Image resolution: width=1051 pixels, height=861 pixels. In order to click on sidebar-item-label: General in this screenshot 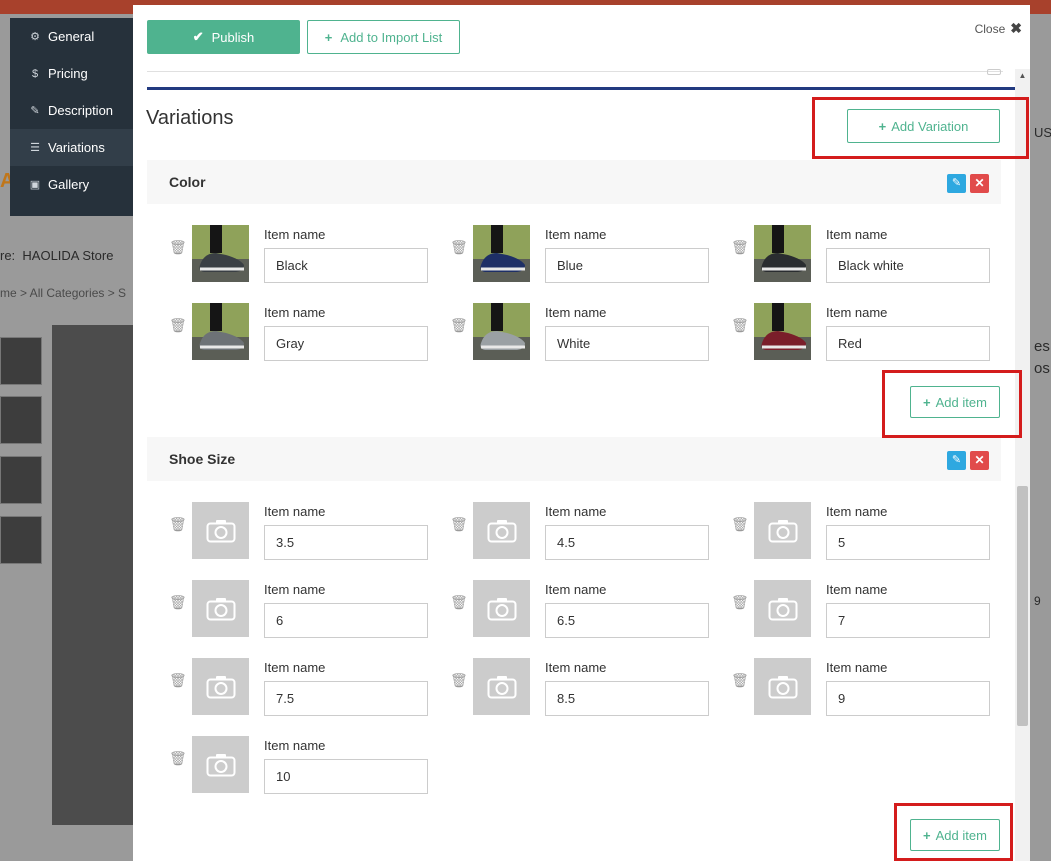, I will do `click(71, 36)`.